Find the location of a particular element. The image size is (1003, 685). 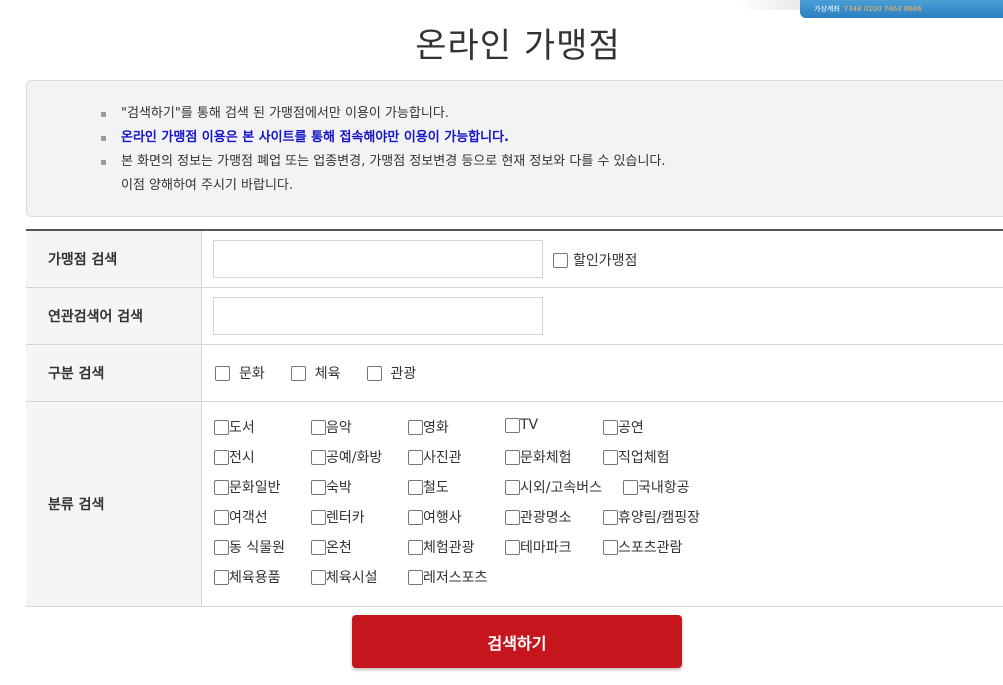

classify-option: 철도 is located at coordinates (428, 487).